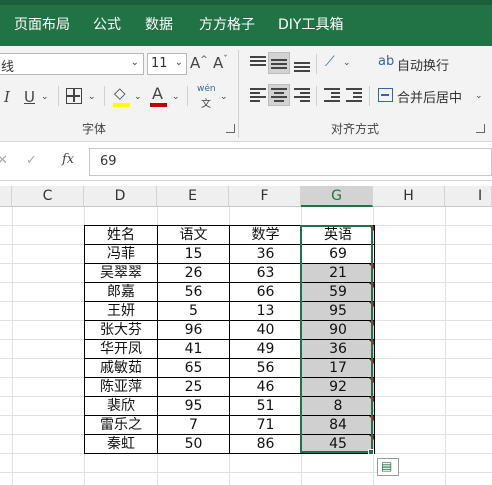  What do you see at coordinates (159, 24) in the screenshot?
I see `tab-data: 数据` at bounding box center [159, 24].